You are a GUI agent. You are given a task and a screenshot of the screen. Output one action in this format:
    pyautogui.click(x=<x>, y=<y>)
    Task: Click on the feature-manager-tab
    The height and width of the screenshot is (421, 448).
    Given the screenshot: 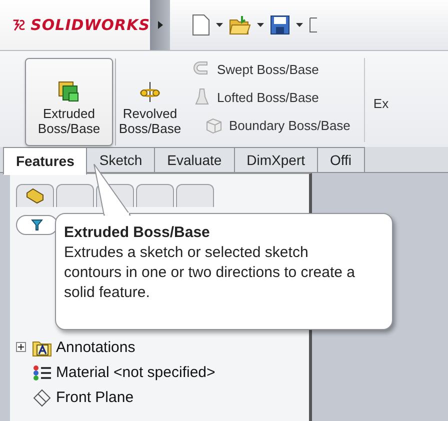 What is the action you would take?
    pyautogui.click(x=35, y=195)
    